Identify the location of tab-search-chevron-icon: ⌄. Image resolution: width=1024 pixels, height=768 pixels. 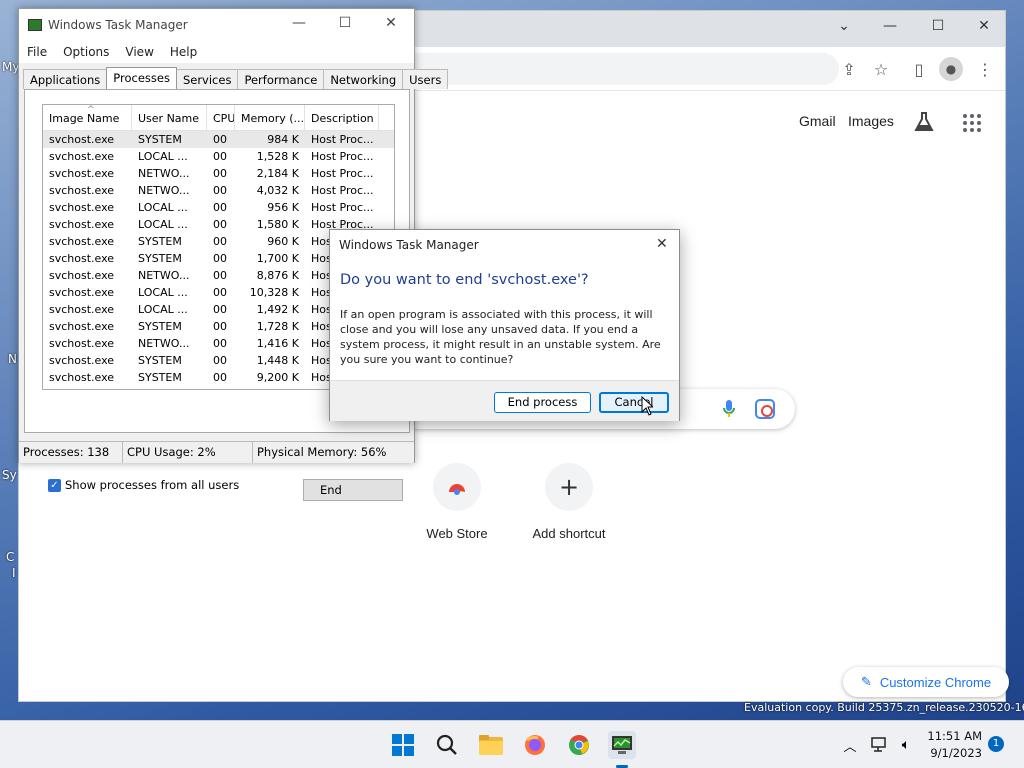
(844, 26).